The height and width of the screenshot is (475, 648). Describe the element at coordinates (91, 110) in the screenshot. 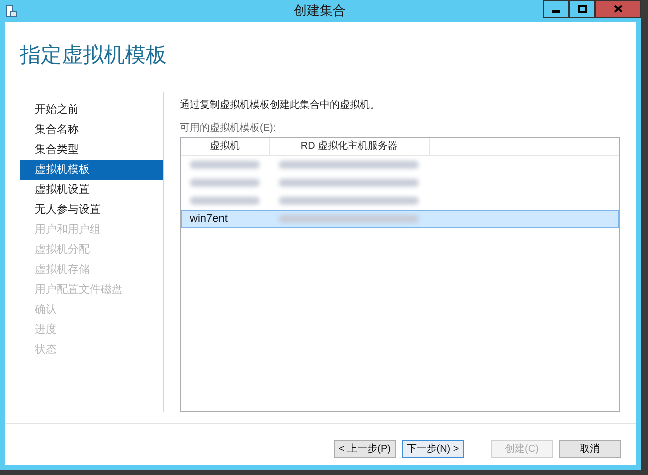

I see `nav-item: 开始之前` at that location.